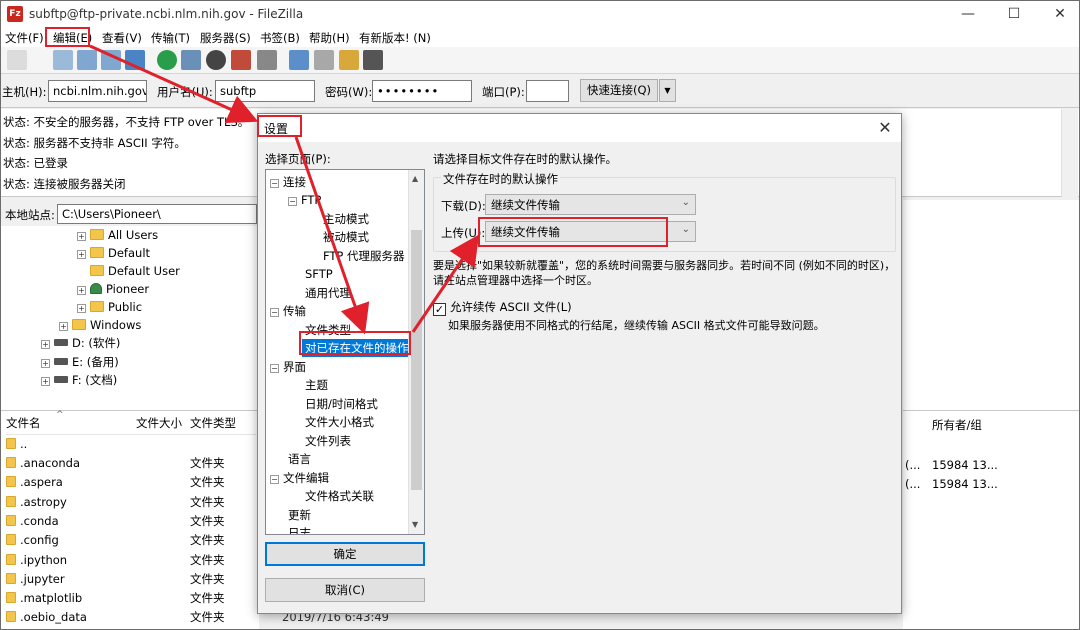 Image resolution: width=1080 pixels, height=630 pixels. Describe the element at coordinates (445, 283) in the screenshot. I see `arrow-page-to-upload` at that location.